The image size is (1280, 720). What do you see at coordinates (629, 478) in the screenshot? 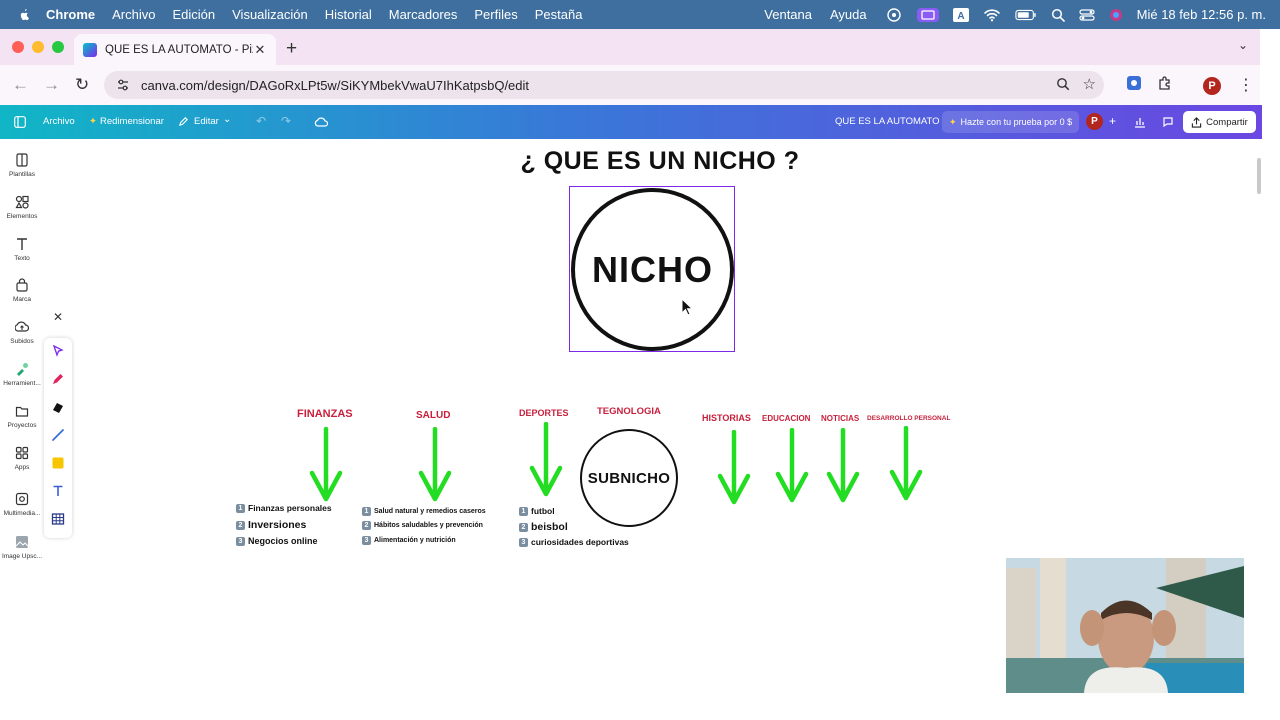
I see `subnicho-circle: SUBNICHO` at bounding box center [629, 478].